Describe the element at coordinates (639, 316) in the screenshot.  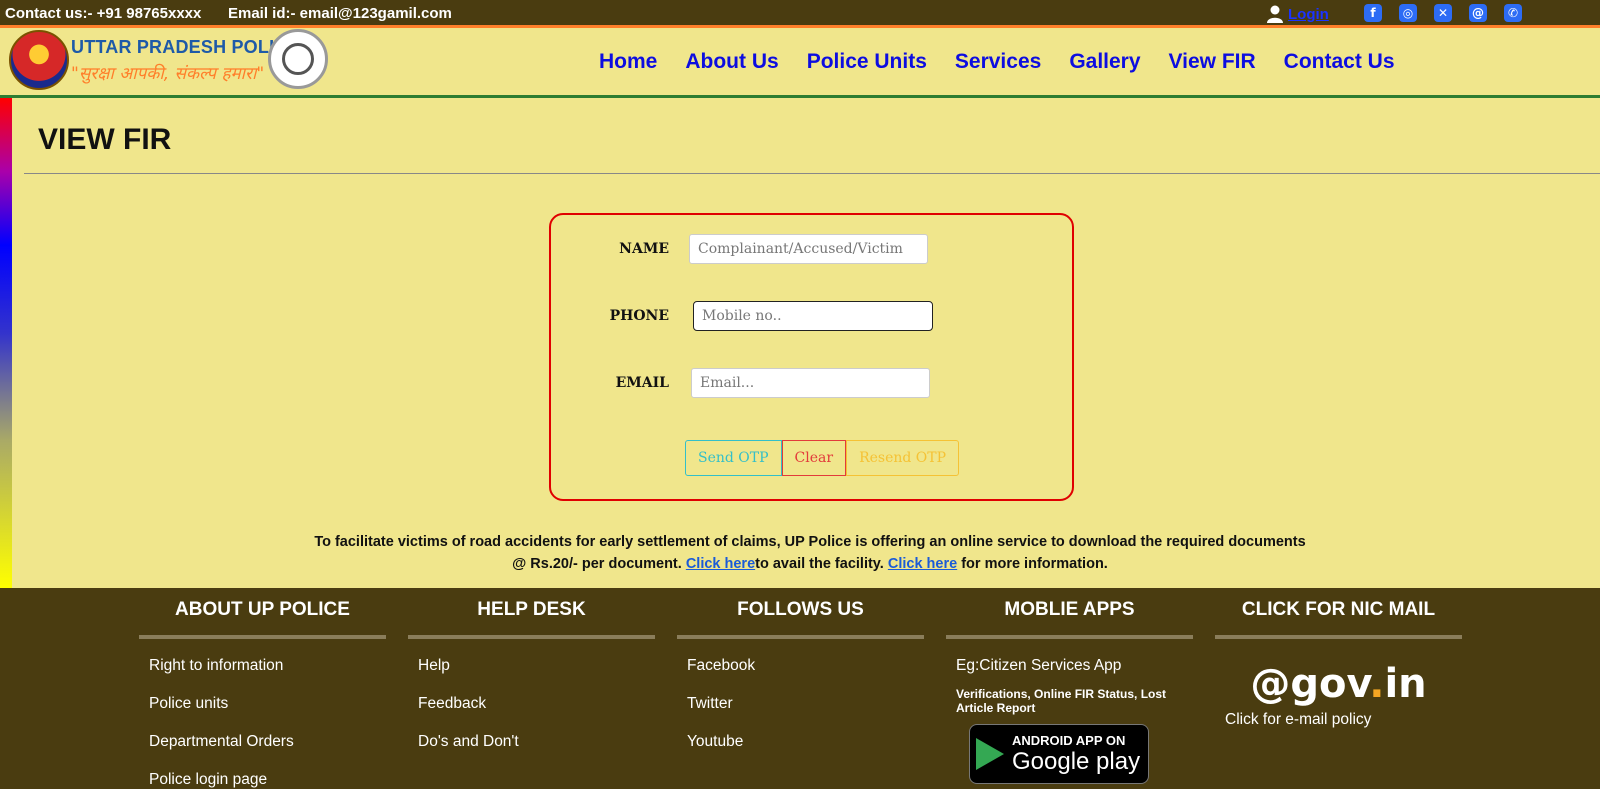
I see `phone-label: PHONE` at that location.